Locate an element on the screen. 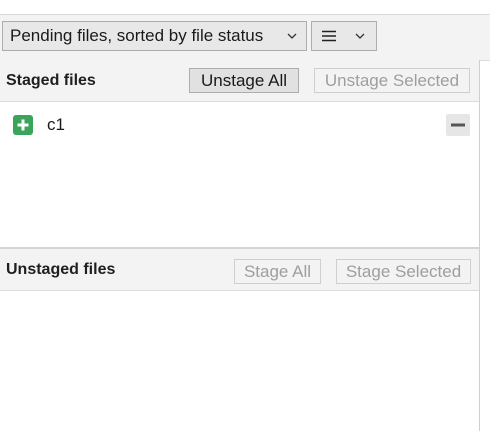  list-item: c1 is located at coordinates (239, 125).